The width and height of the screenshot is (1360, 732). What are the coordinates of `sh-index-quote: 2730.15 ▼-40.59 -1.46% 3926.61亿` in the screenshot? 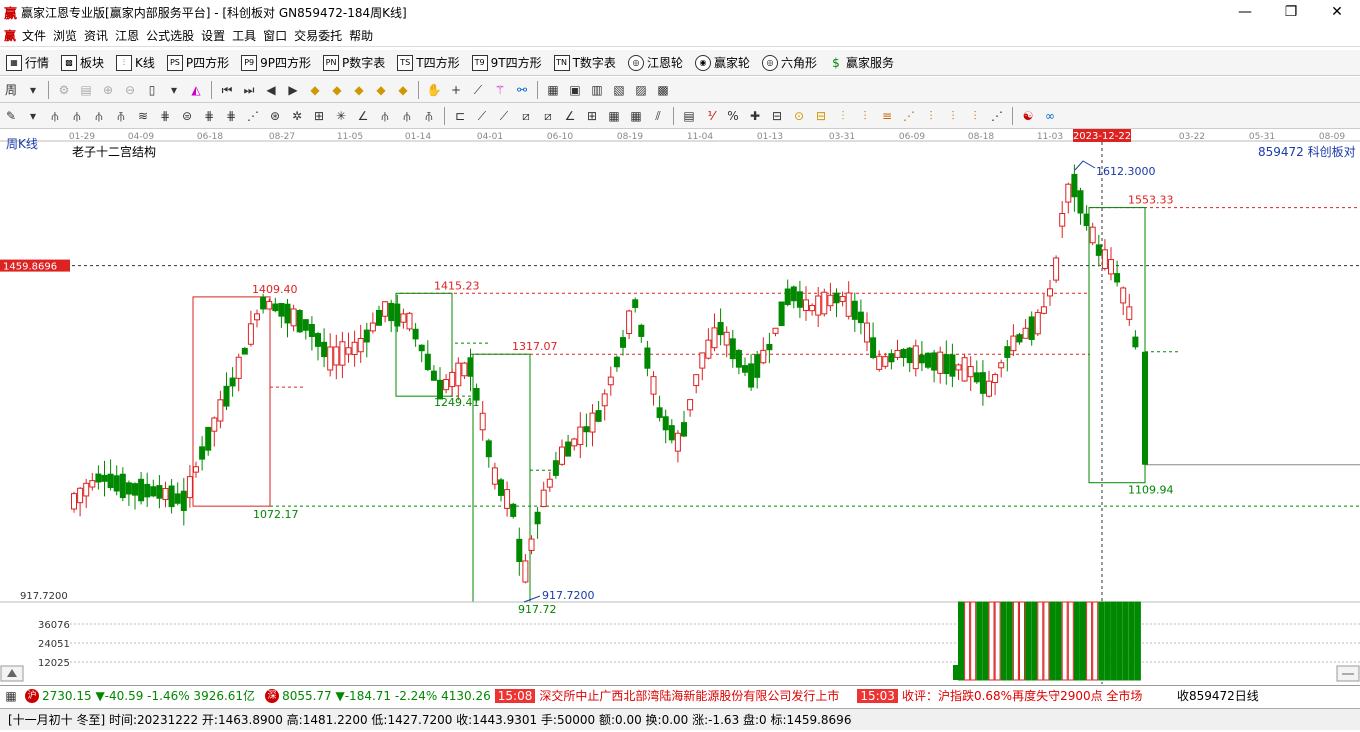 It's located at (148, 695).